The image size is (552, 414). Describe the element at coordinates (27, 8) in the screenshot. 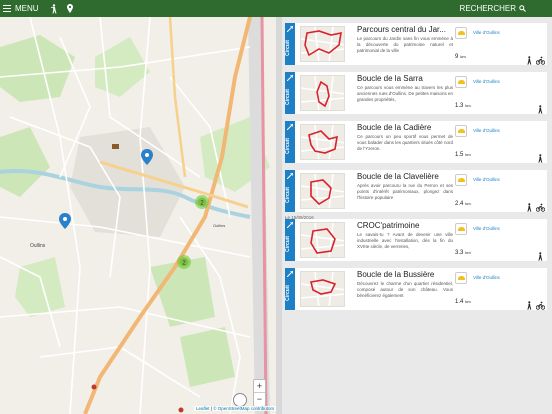

I see `menu-label: MENU` at that location.